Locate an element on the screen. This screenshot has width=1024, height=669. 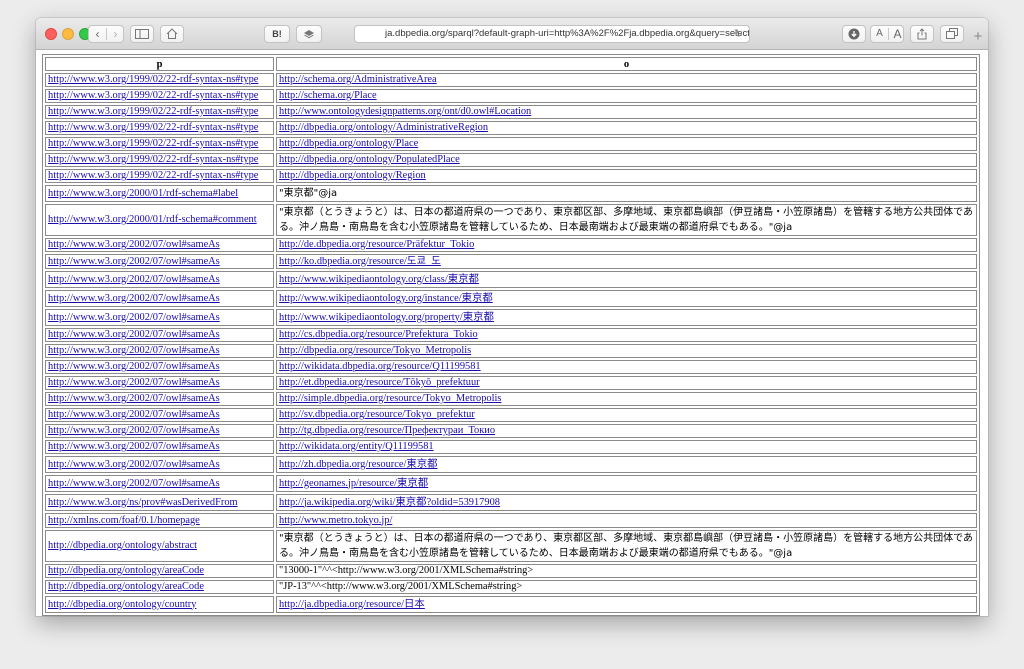
back-icon: ‹ is located at coordinates (97, 34).